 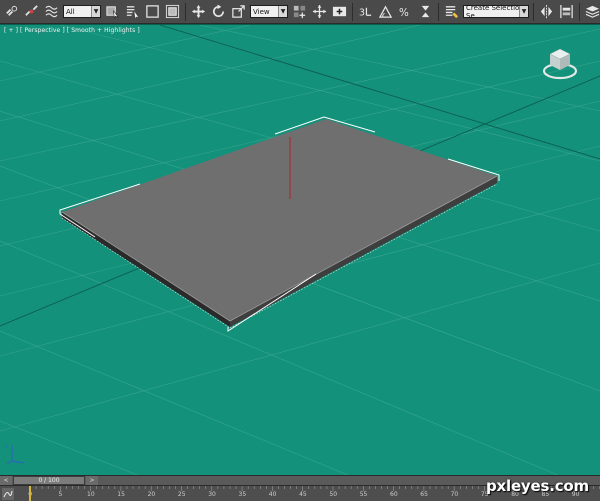 I want to click on bind-spacewarp-icon, so click(x=51, y=11).